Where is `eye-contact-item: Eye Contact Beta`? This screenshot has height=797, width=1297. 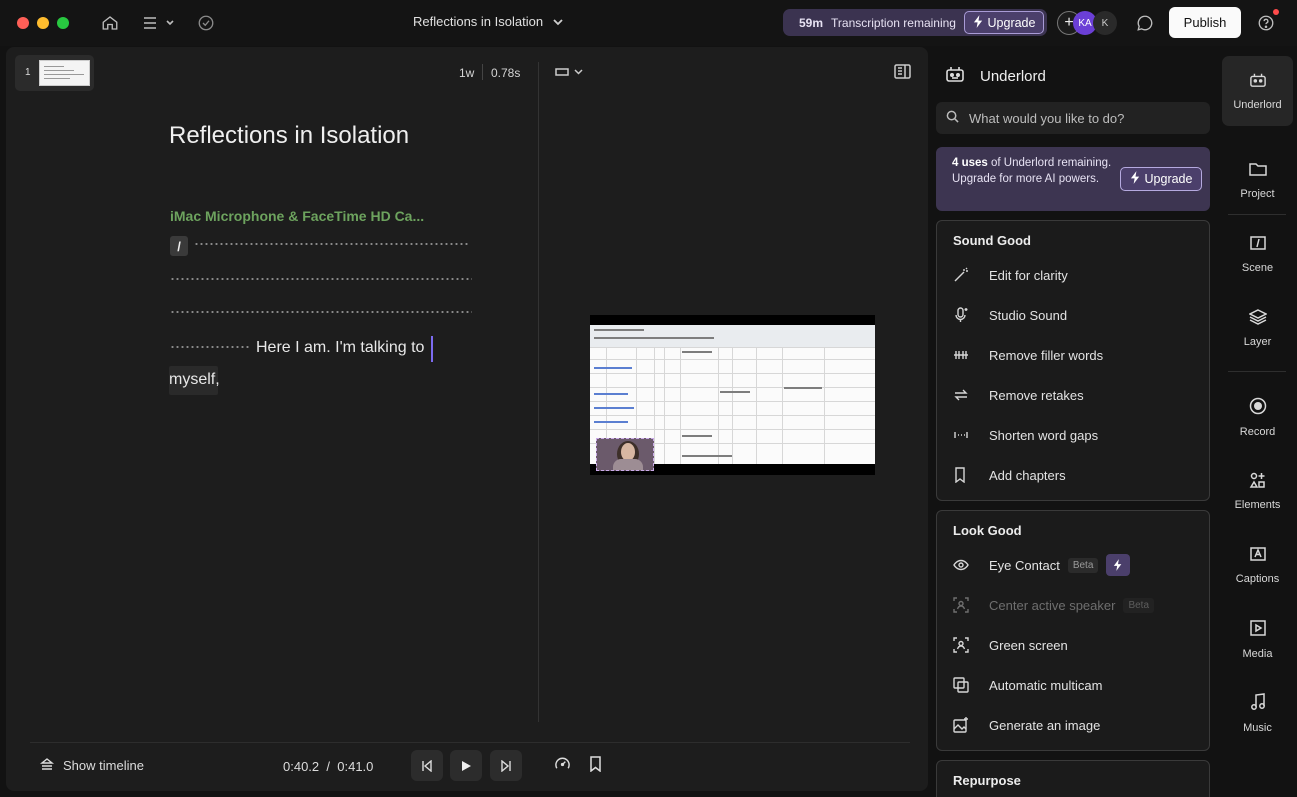 eye-contact-item: Eye Contact Beta is located at coordinates (1042, 565).